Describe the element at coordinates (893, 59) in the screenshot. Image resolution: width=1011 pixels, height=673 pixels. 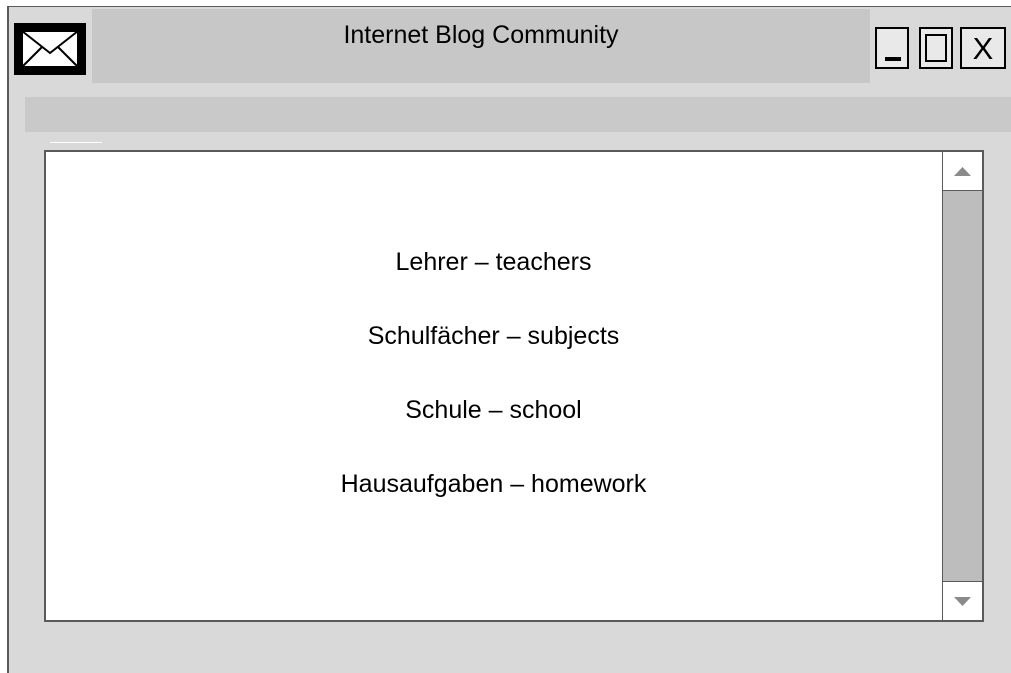
I see `minimize-icon` at that location.